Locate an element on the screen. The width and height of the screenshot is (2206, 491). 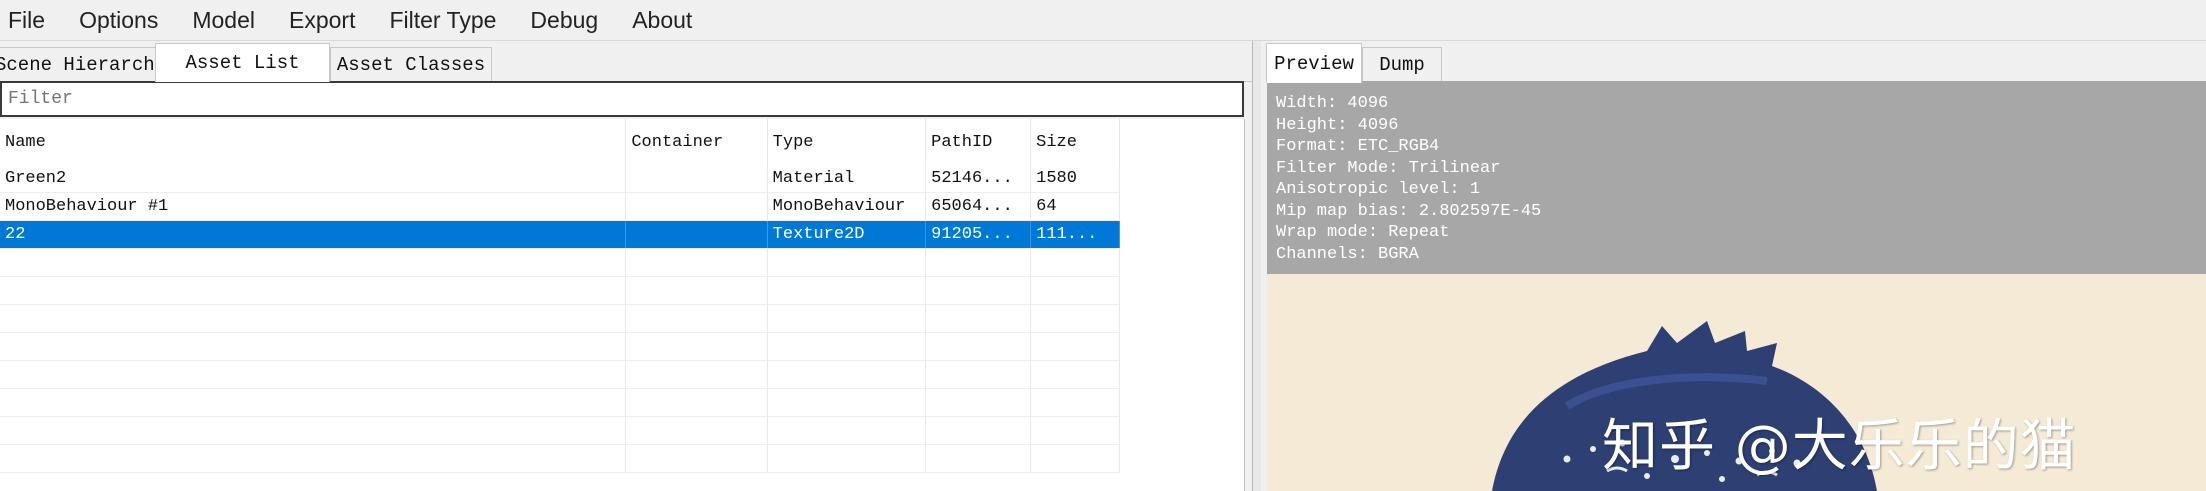
info-filter-mode: Filter Mode: Trilinear is located at coordinates (1388, 168).